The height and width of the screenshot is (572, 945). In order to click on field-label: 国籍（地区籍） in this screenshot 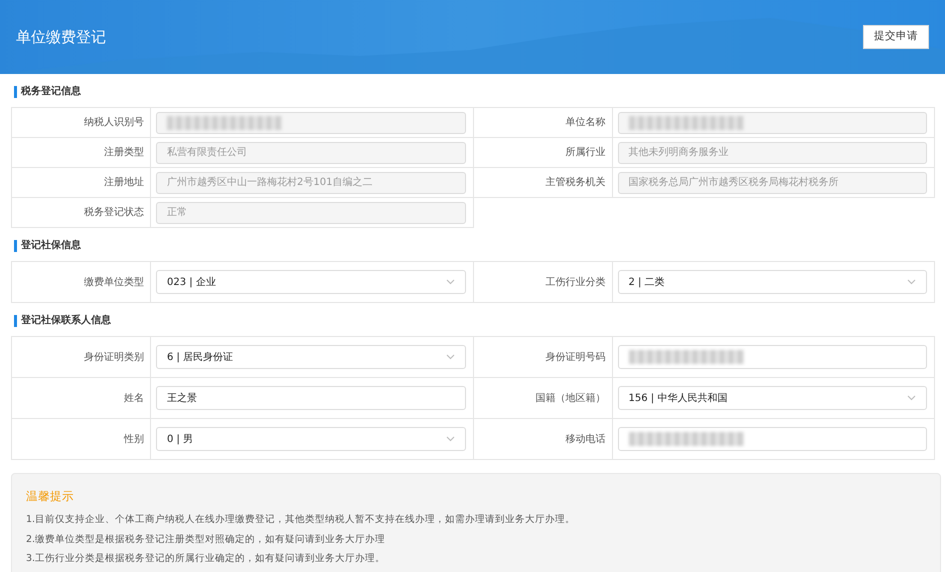, I will do `click(543, 398)`.